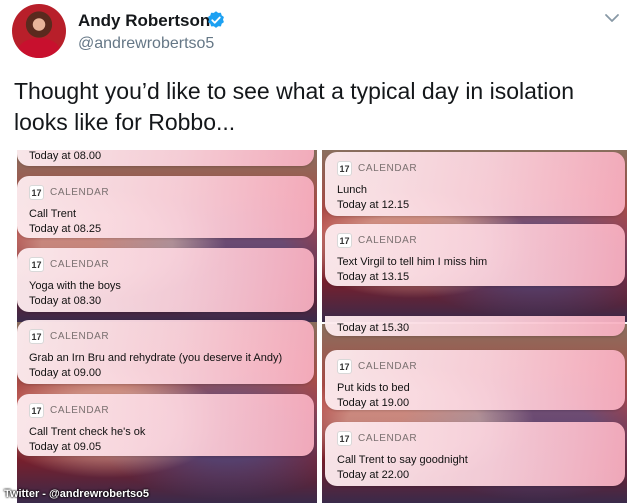 The image size is (634, 503). What do you see at coordinates (146, 44) in the screenshot?
I see `user-handle: @andrewrobertso5` at bounding box center [146, 44].